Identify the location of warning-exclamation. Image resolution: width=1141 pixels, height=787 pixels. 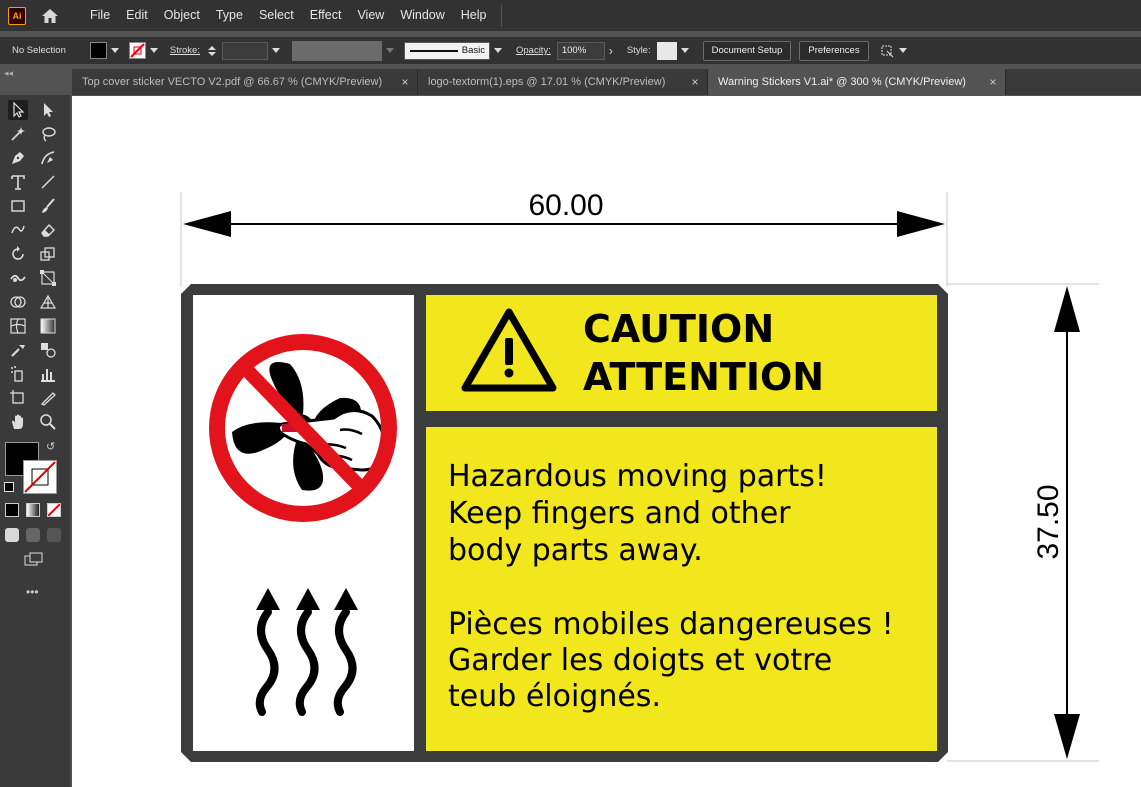
(509, 351).